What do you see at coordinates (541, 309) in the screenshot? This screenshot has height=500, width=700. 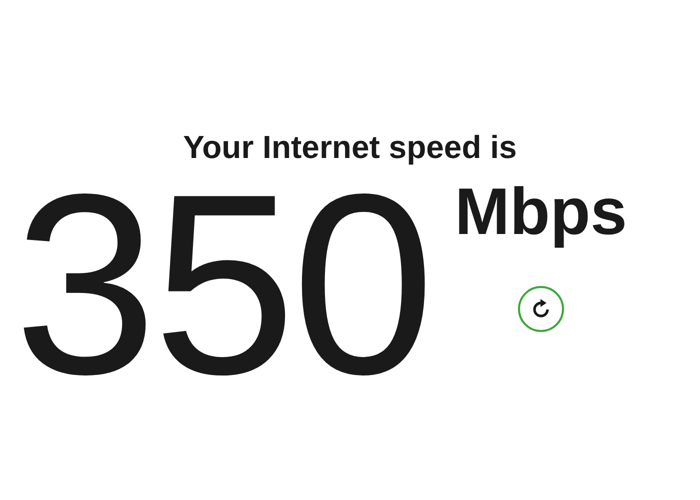 I see `refresh-button` at bounding box center [541, 309].